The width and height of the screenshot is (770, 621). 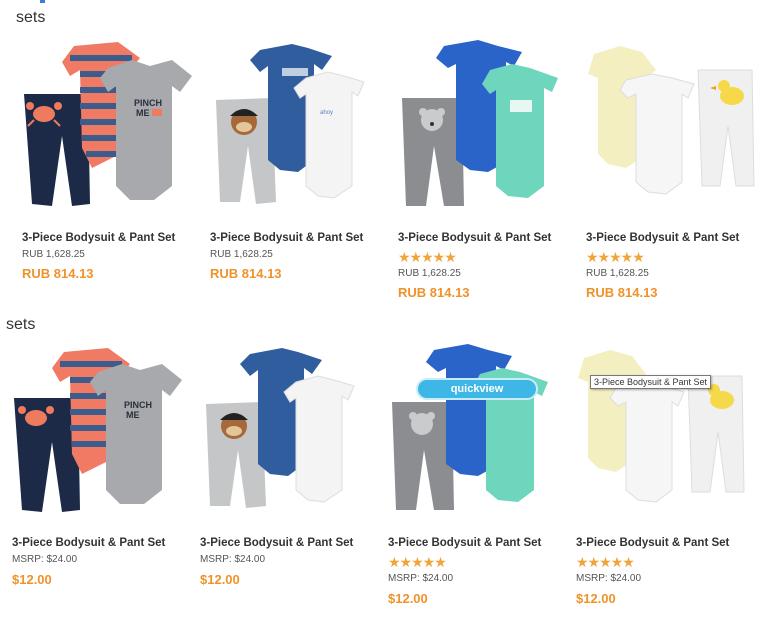 What do you see at coordinates (298, 126) in the screenshot?
I see `pirate-monkey-outfit-icon: ahoy` at bounding box center [298, 126].